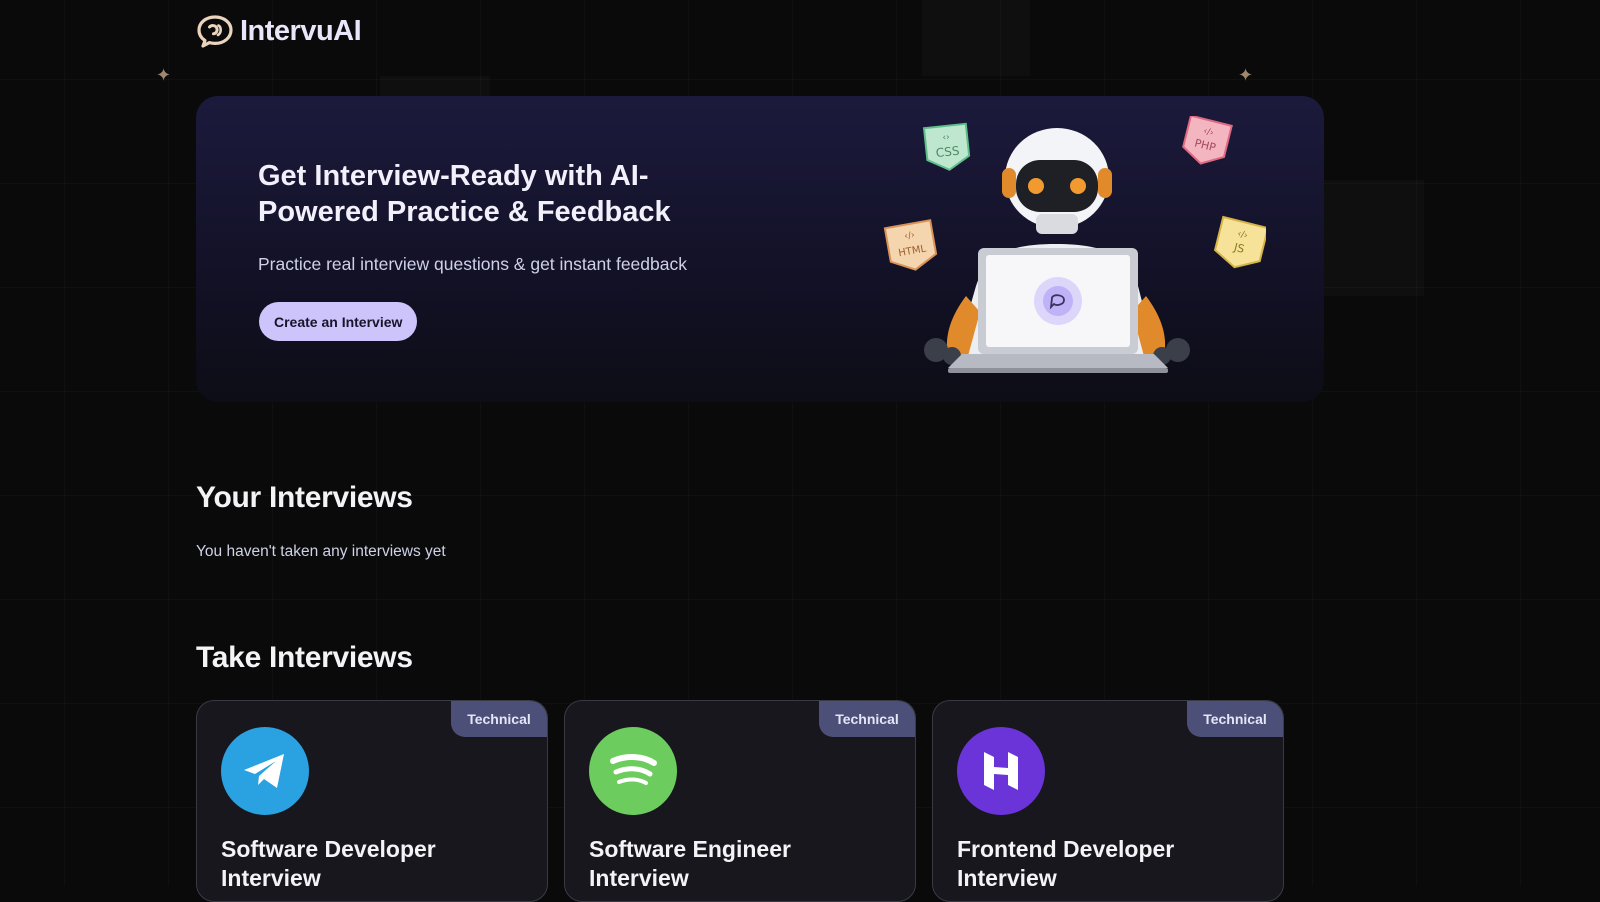  What do you see at coordinates (338, 321) in the screenshot?
I see `create-interview-button: Create an Interview` at bounding box center [338, 321].